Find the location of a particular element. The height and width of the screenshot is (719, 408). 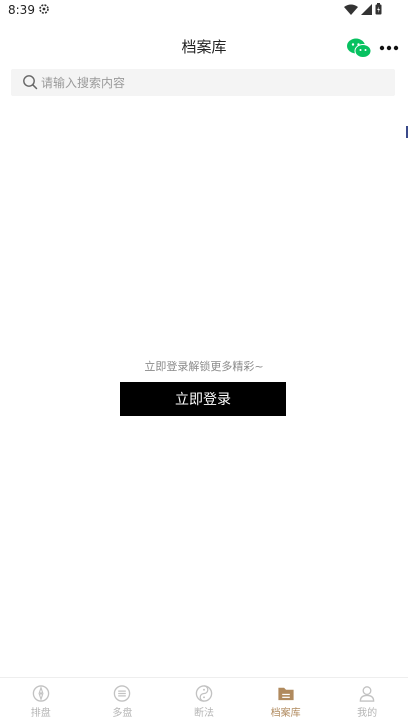

folder-icon is located at coordinates (285, 694).